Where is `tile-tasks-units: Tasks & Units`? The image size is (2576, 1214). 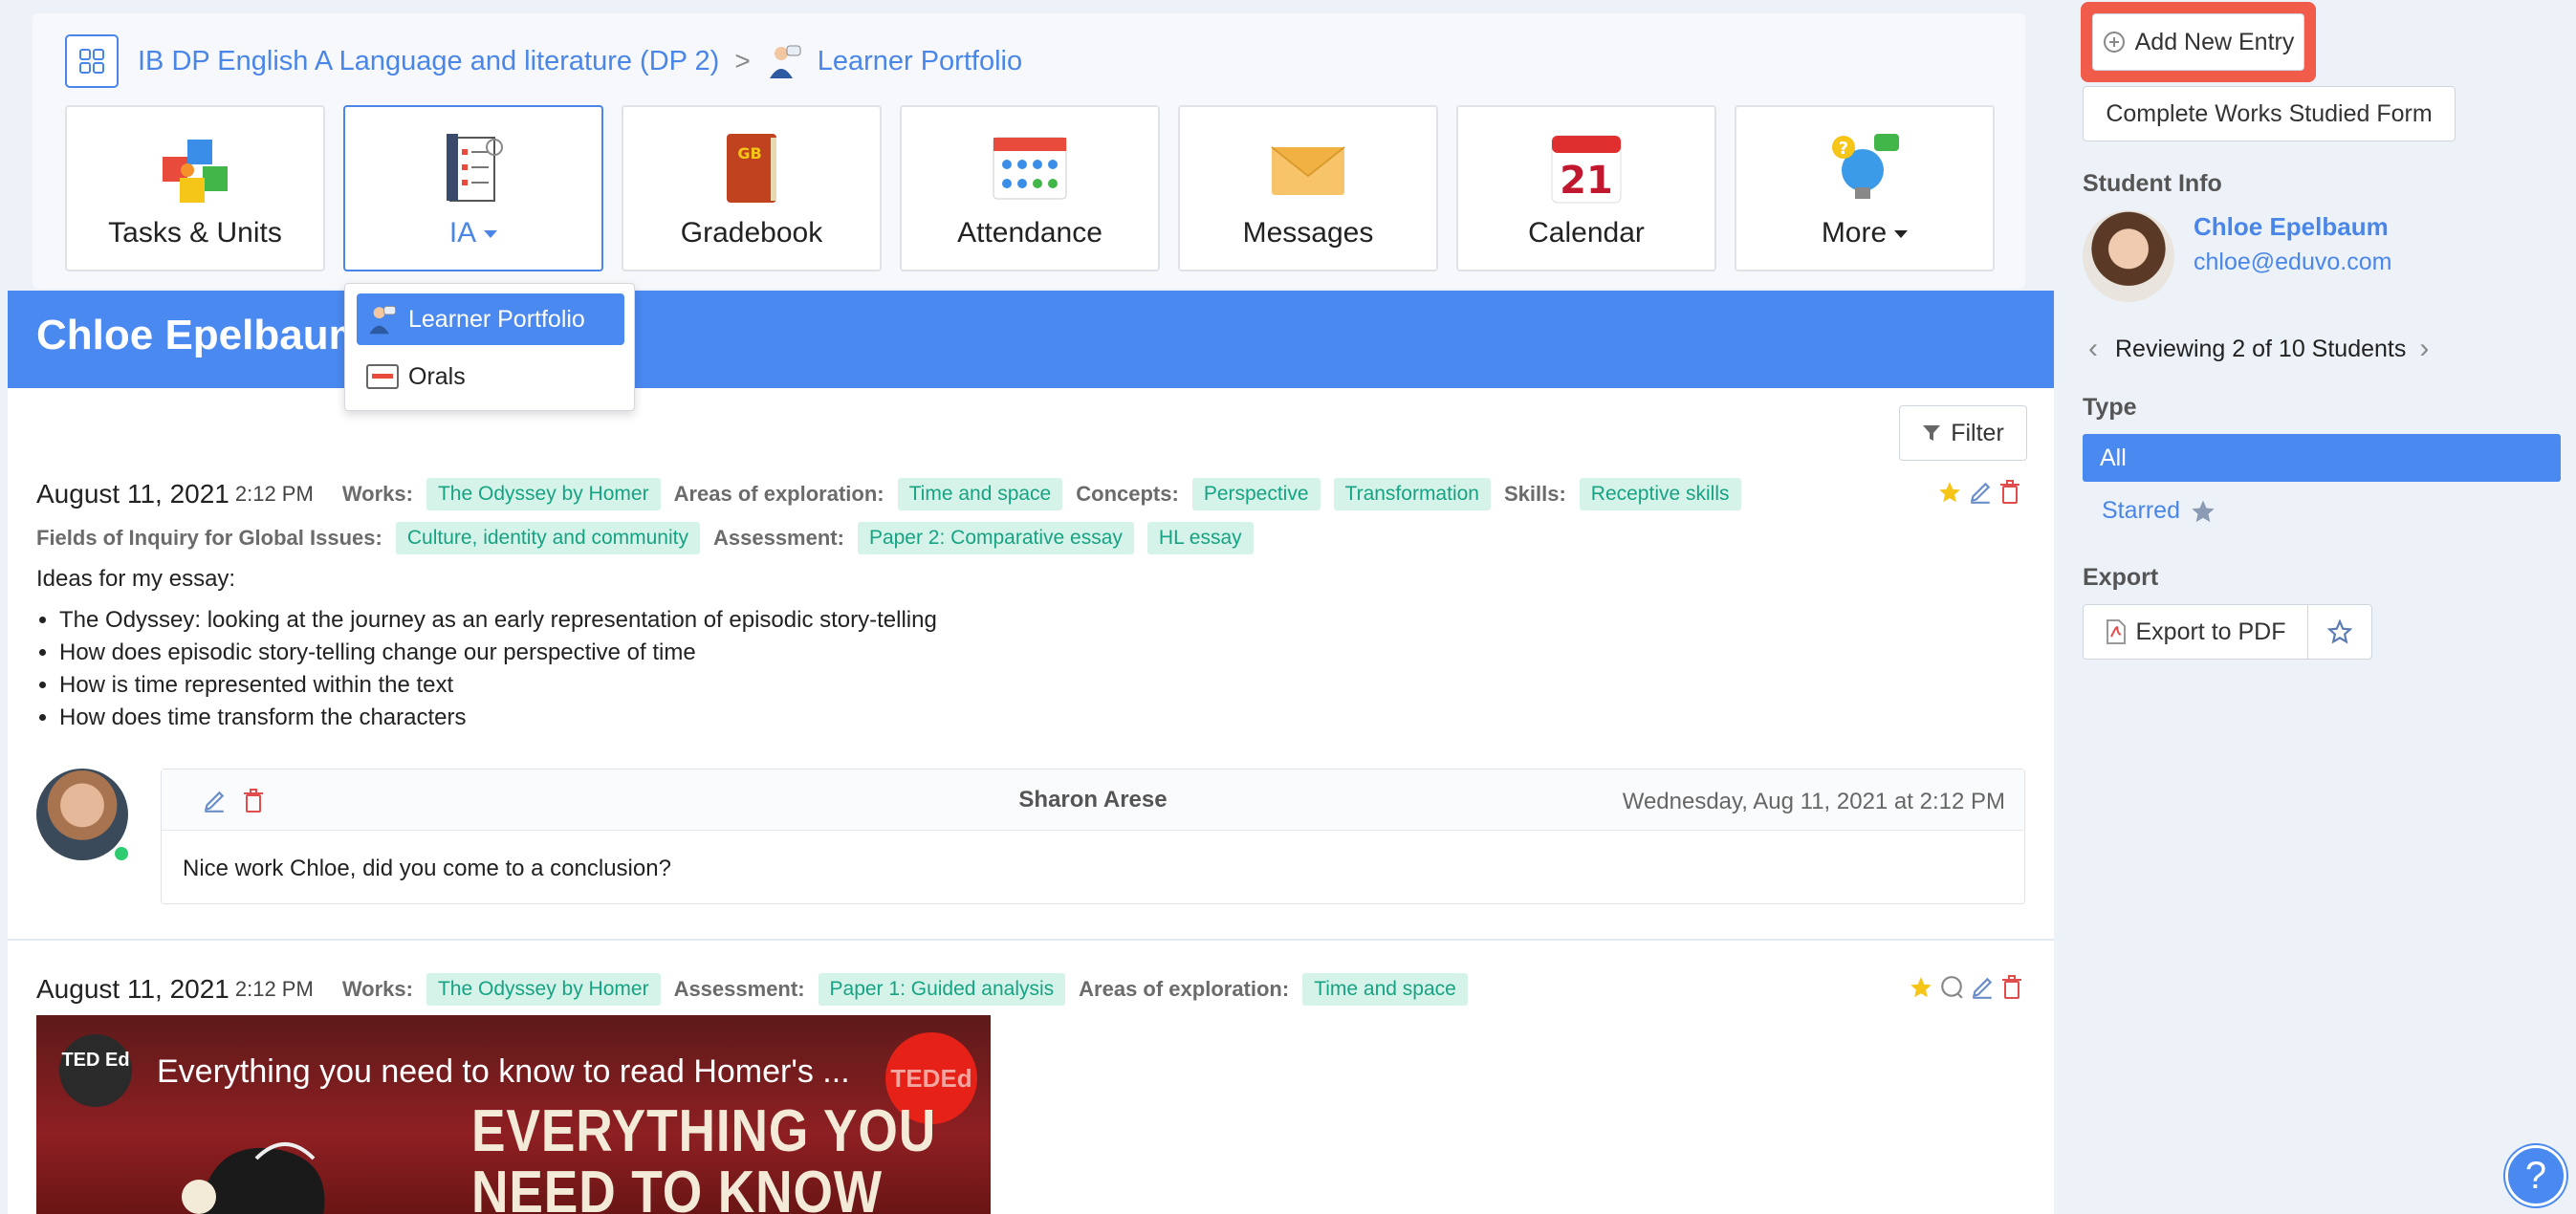 tile-tasks-units: Tasks & Units is located at coordinates (195, 188).